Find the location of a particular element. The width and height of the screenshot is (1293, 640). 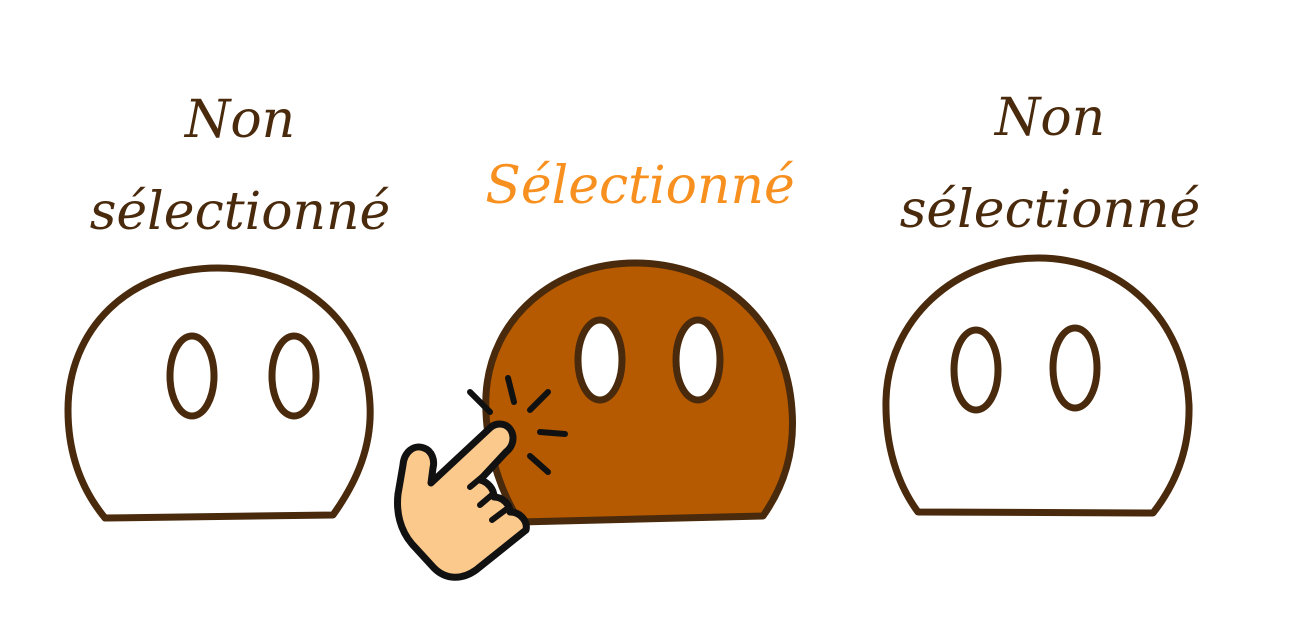

option-middle-blob is located at coordinates (639, 392).